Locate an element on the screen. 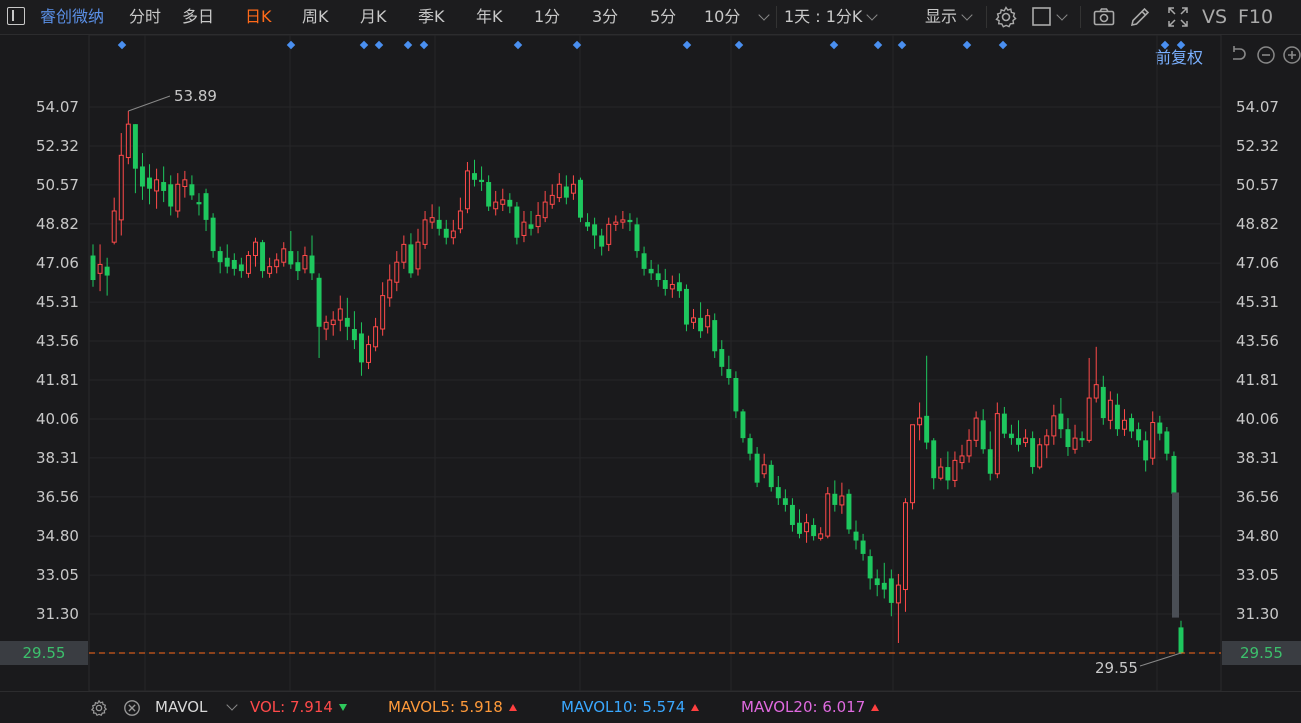  indicator-chevron is located at coordinates (230, 707).